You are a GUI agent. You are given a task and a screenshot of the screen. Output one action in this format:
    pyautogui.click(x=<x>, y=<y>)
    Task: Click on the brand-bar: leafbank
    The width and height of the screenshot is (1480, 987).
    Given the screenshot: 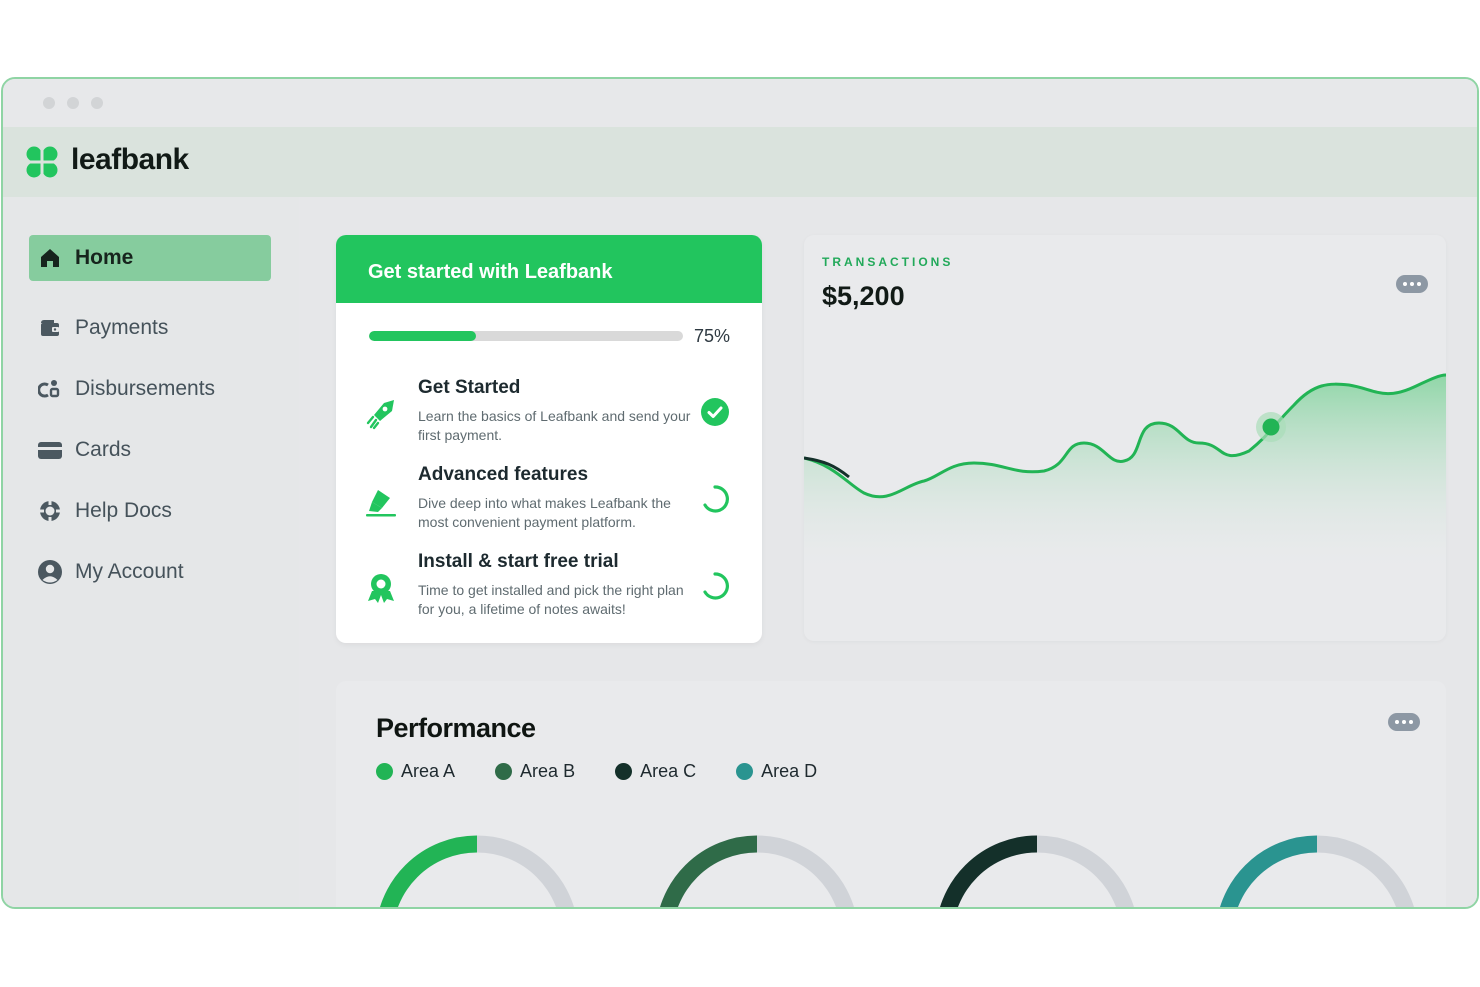 What is the action you would take?
    pyautogui.click(x=740, y=162)
    